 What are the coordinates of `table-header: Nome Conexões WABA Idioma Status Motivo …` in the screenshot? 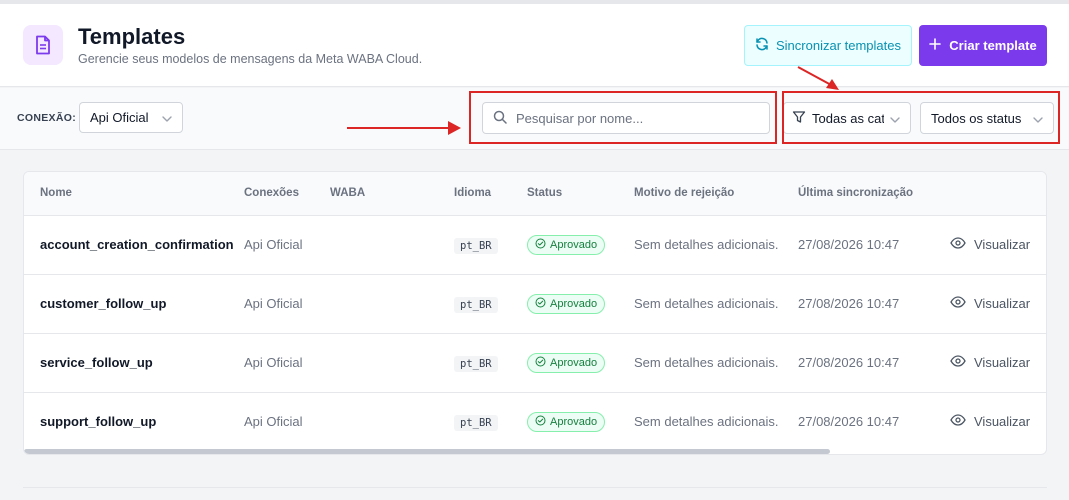 It's located at (535, 194).